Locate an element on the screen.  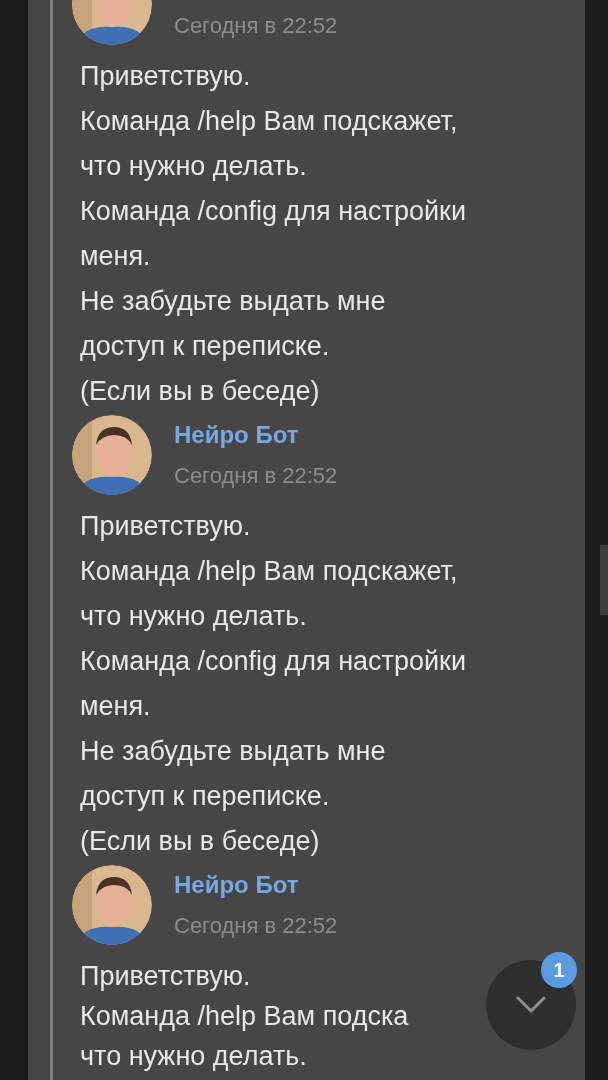
message-text: Приветствую. Команда /help Вам подска что нужно делать. is located at coordinates (244, 1016).